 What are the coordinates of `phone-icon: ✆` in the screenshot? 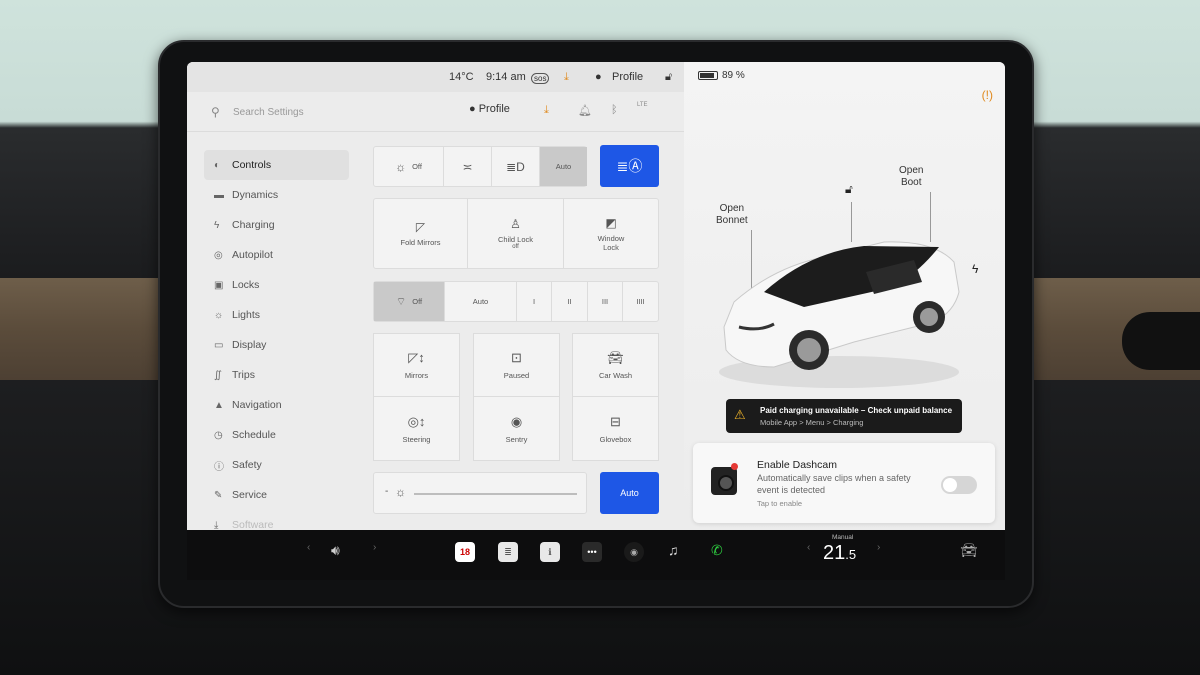 It's located at (717, 550).